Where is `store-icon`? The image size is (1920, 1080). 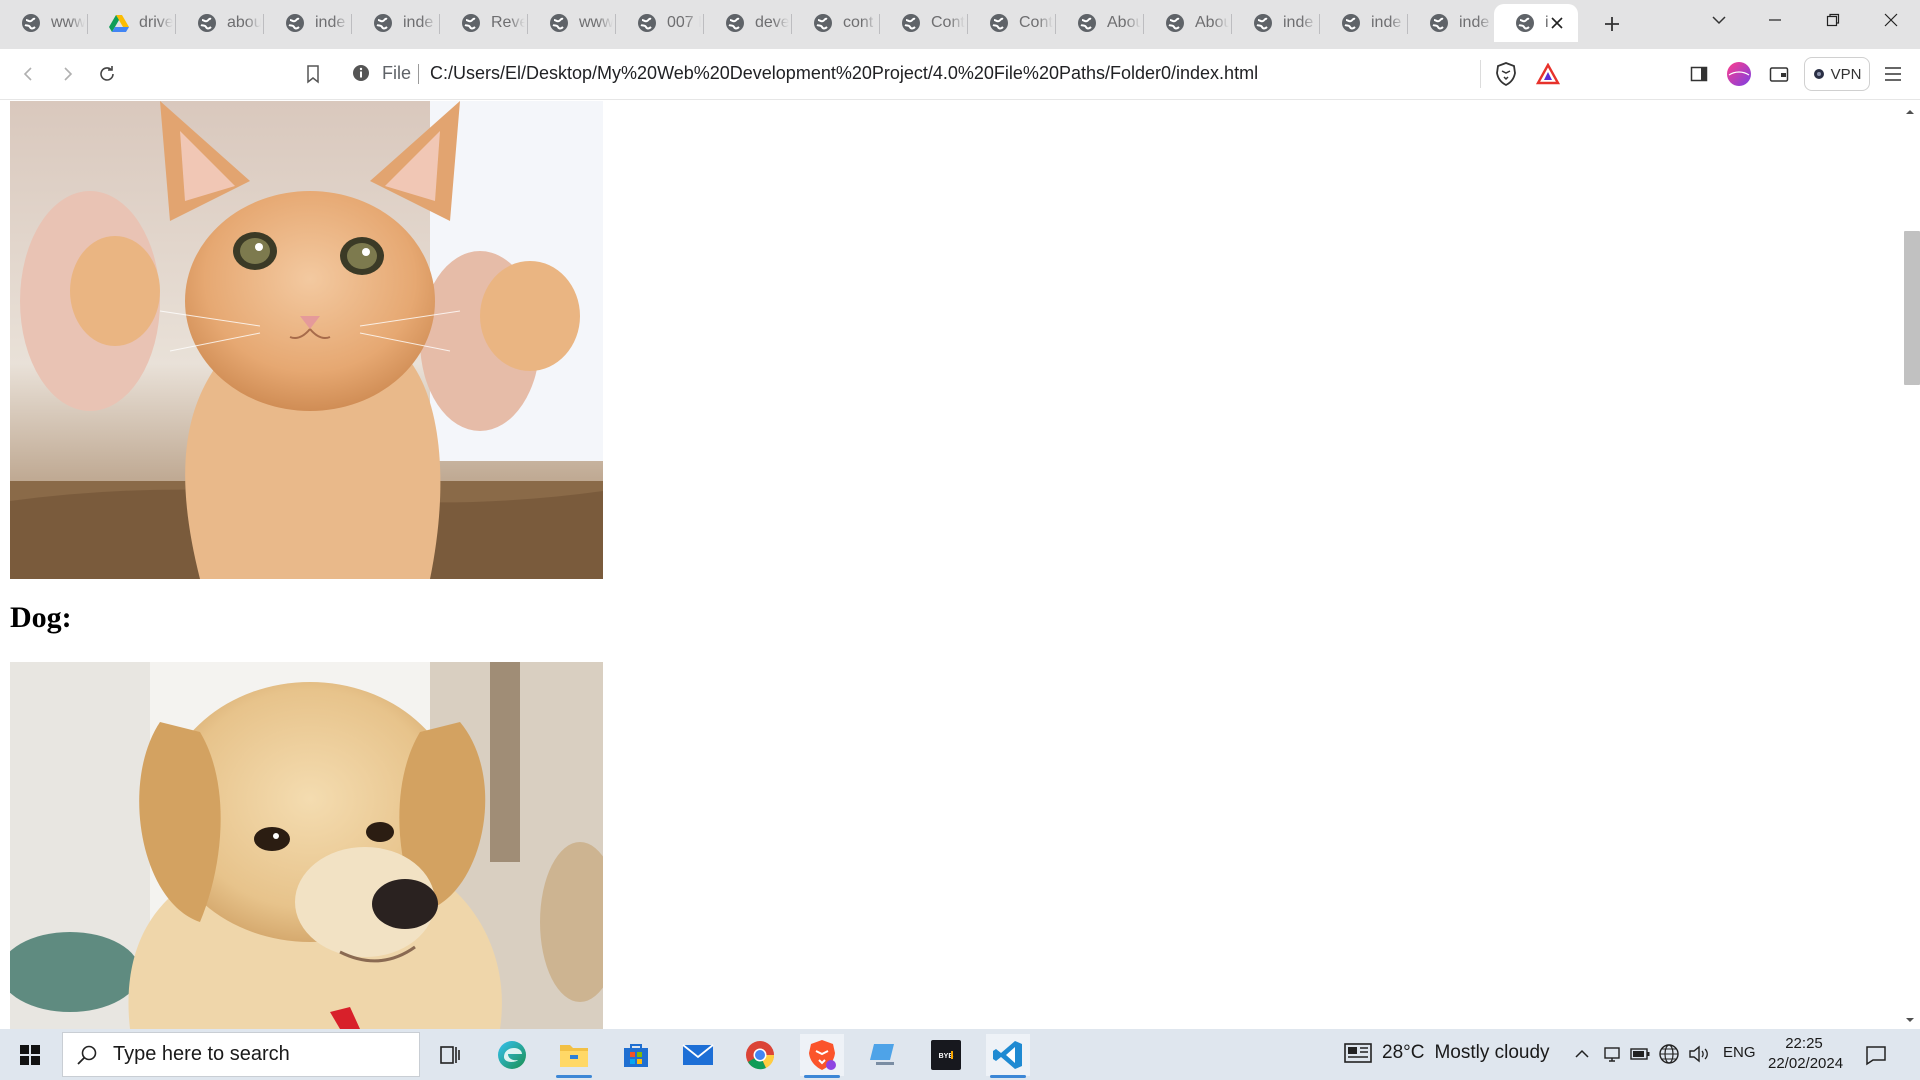 store-icon is located at coordinates (636, 1055).